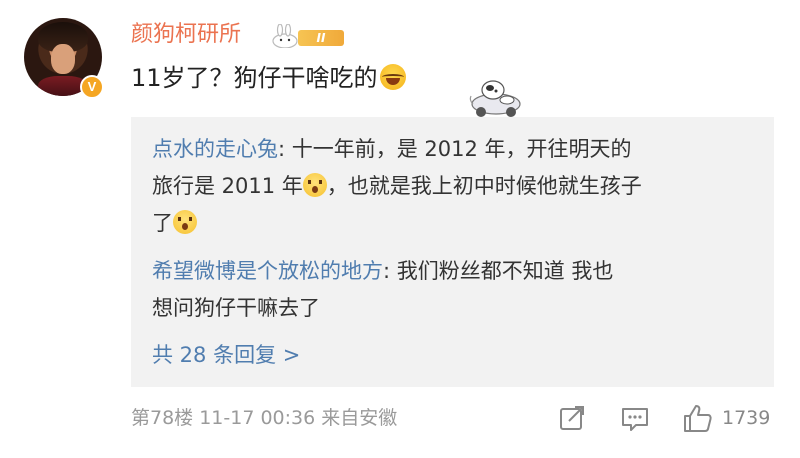 The image size is (800, 458). I want to click on avatar-face, so click(63, 59).